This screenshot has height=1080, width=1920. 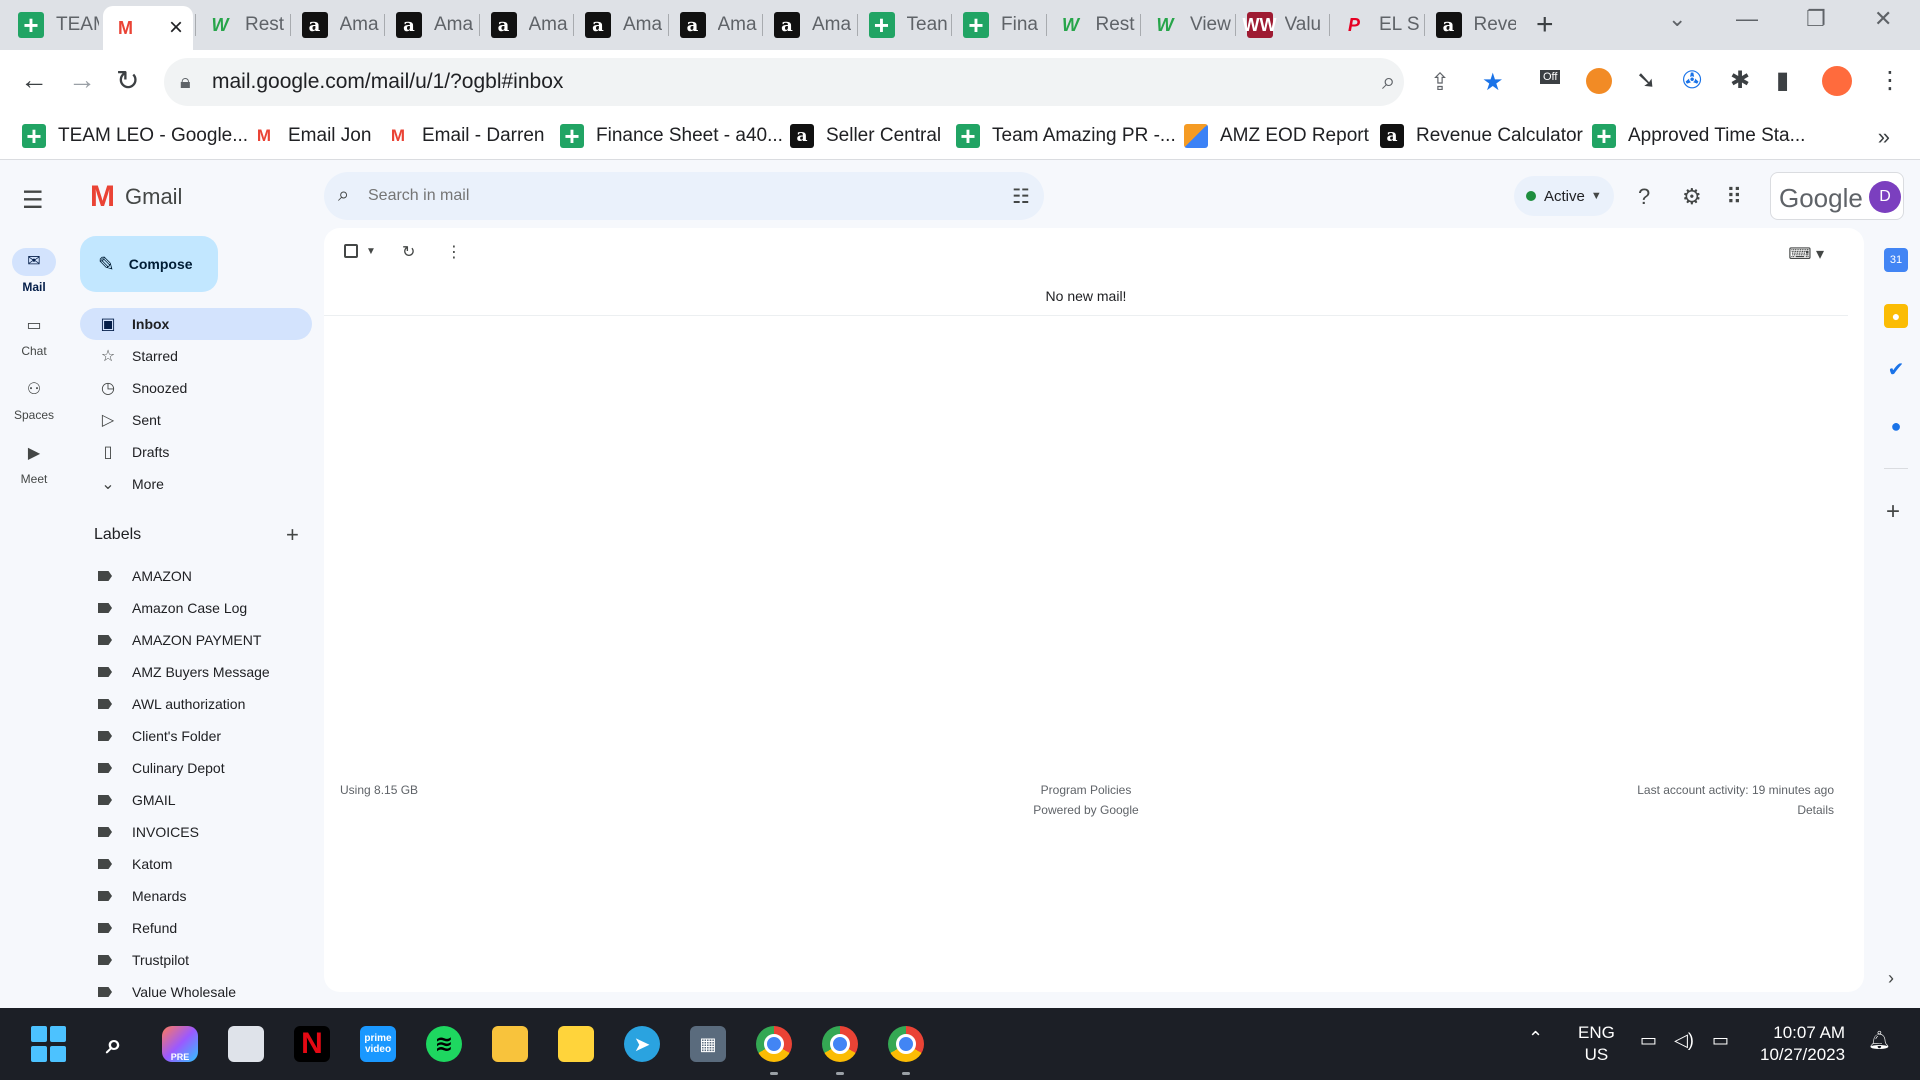 What do you see at coordinates (196, 608) in the screenshot?
I see `label-item: Amazon Case Log` at bounding box center [196, 608].